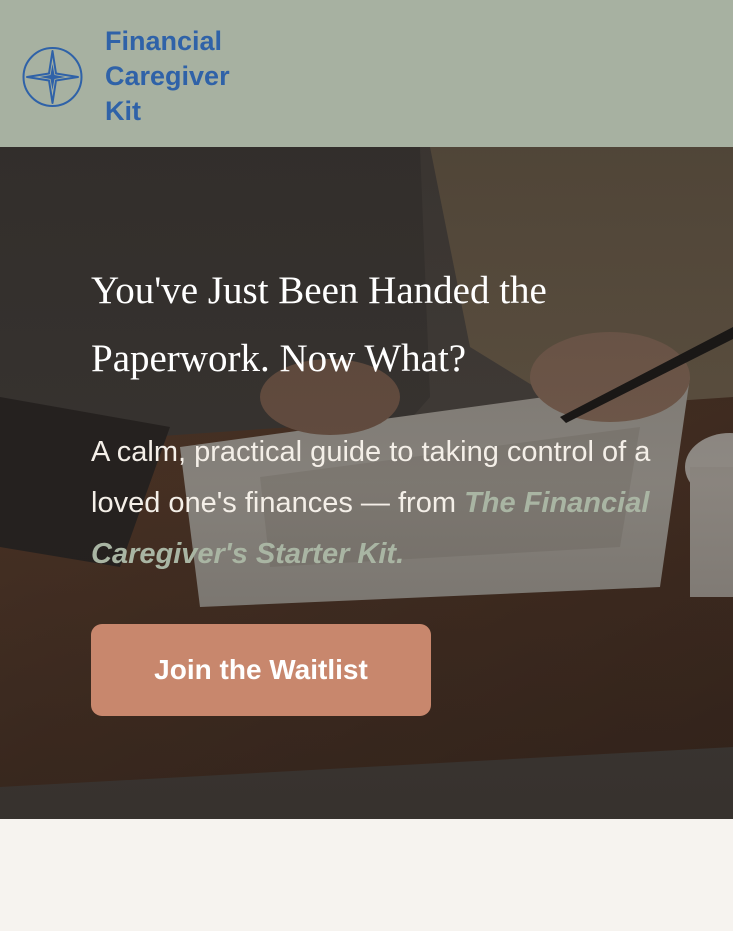 This screenshot has height=931, width=733. I want to click on hero-title-line: Paperwork. Now What?, so click(279, 358).